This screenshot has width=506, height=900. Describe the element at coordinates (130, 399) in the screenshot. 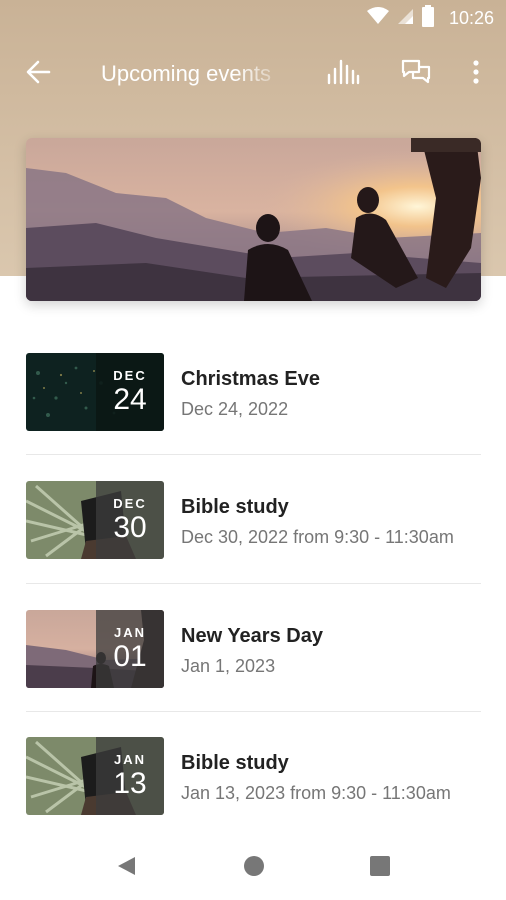

I see `date-day: 24` at that location.